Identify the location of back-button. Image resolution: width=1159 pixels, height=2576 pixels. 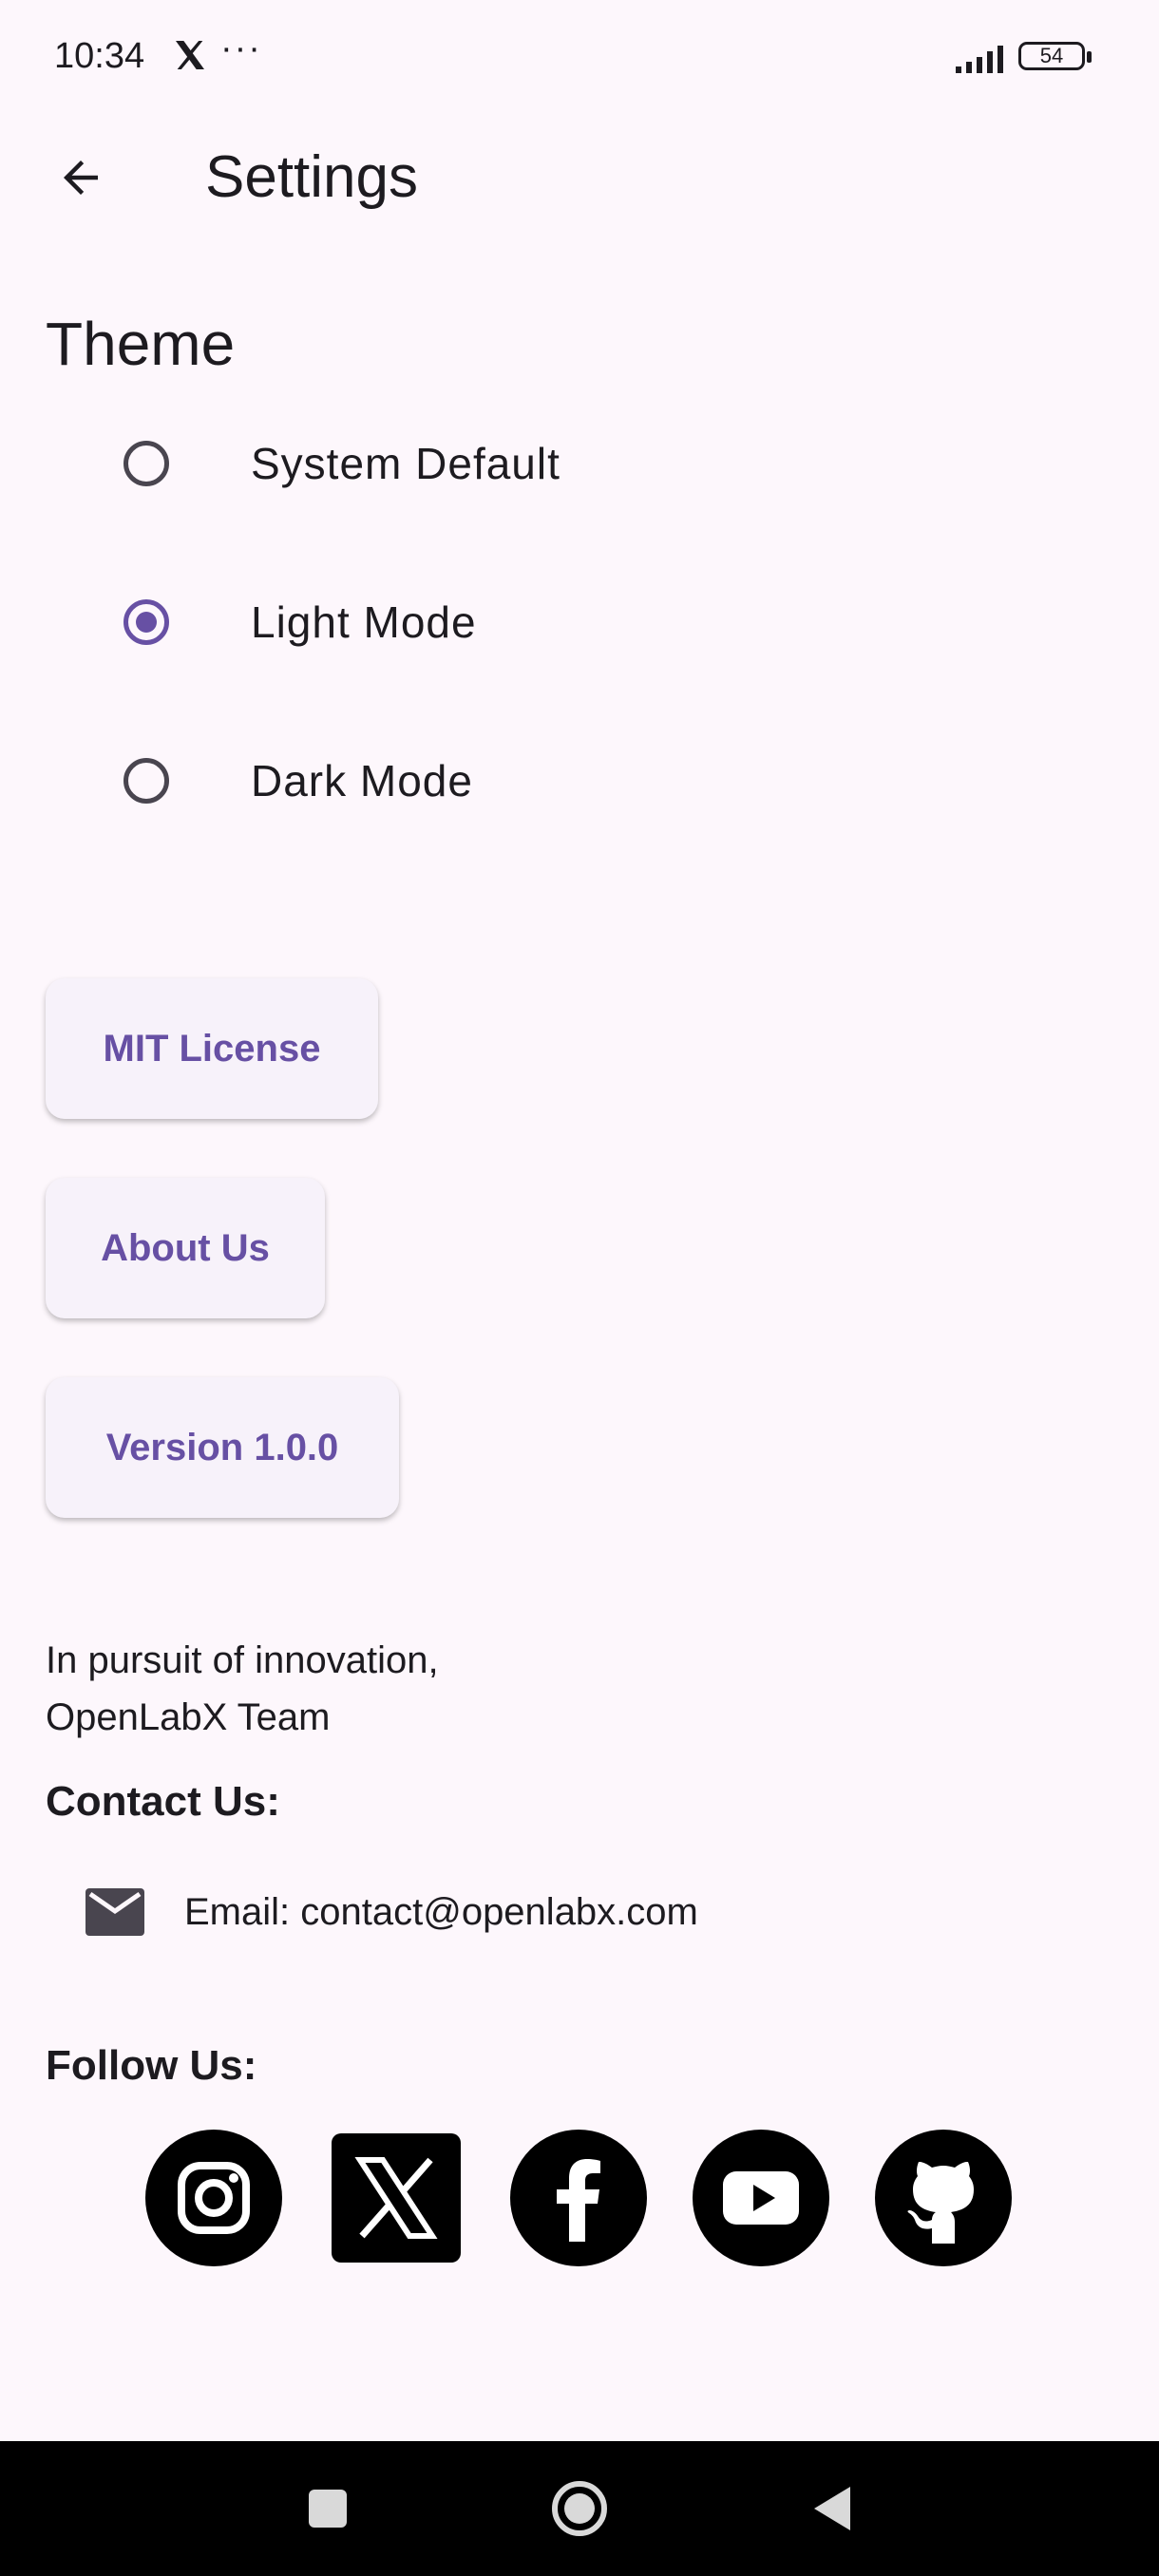
(81, 177).